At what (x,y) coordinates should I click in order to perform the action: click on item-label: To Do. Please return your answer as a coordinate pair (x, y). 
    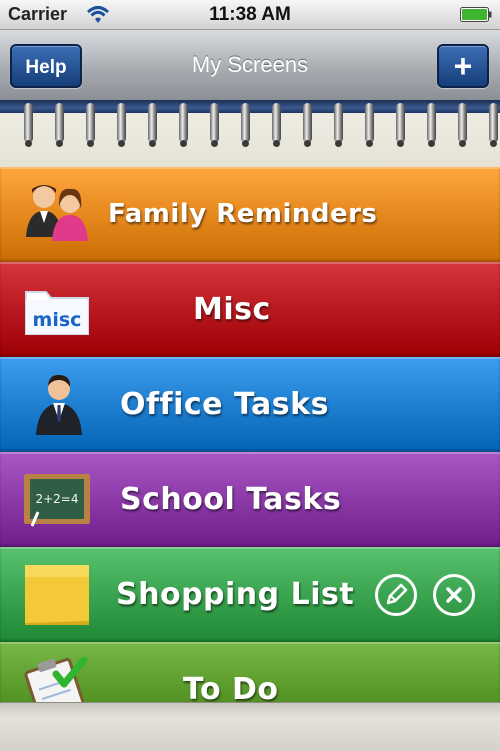
    Looking at the image, I should click on (231, 687).